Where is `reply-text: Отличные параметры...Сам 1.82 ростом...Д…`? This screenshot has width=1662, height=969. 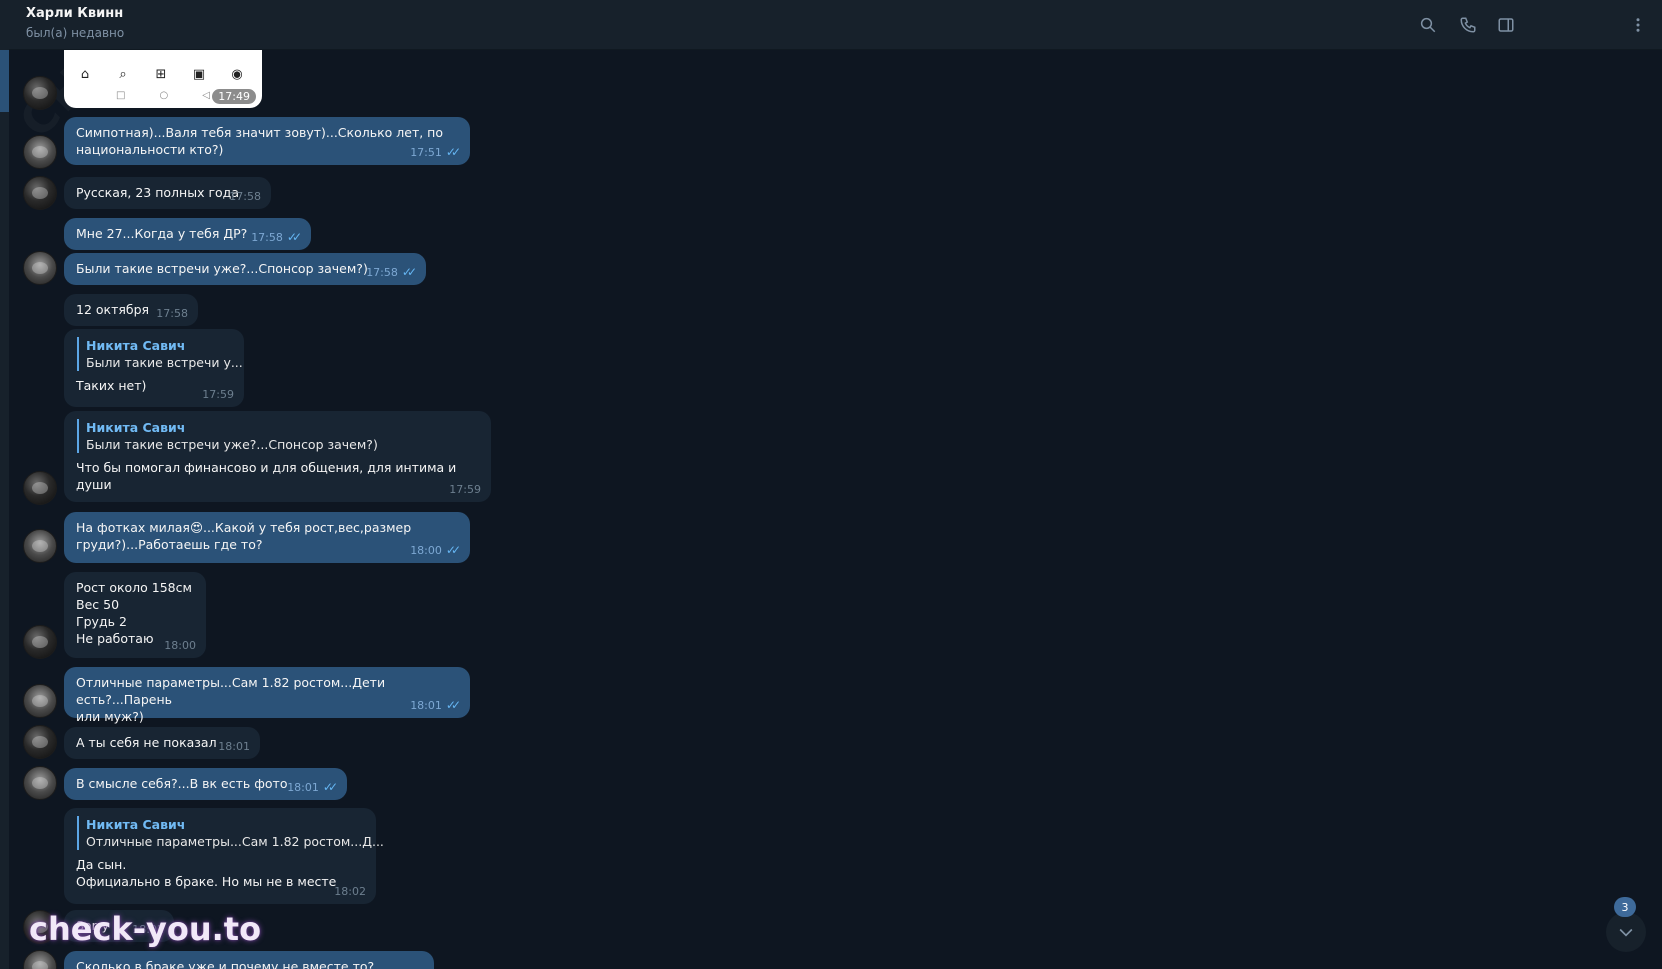 reply-text: Отличные параметры...Сам 1.82 ростом...Д… is located at coordinates (235, 841).